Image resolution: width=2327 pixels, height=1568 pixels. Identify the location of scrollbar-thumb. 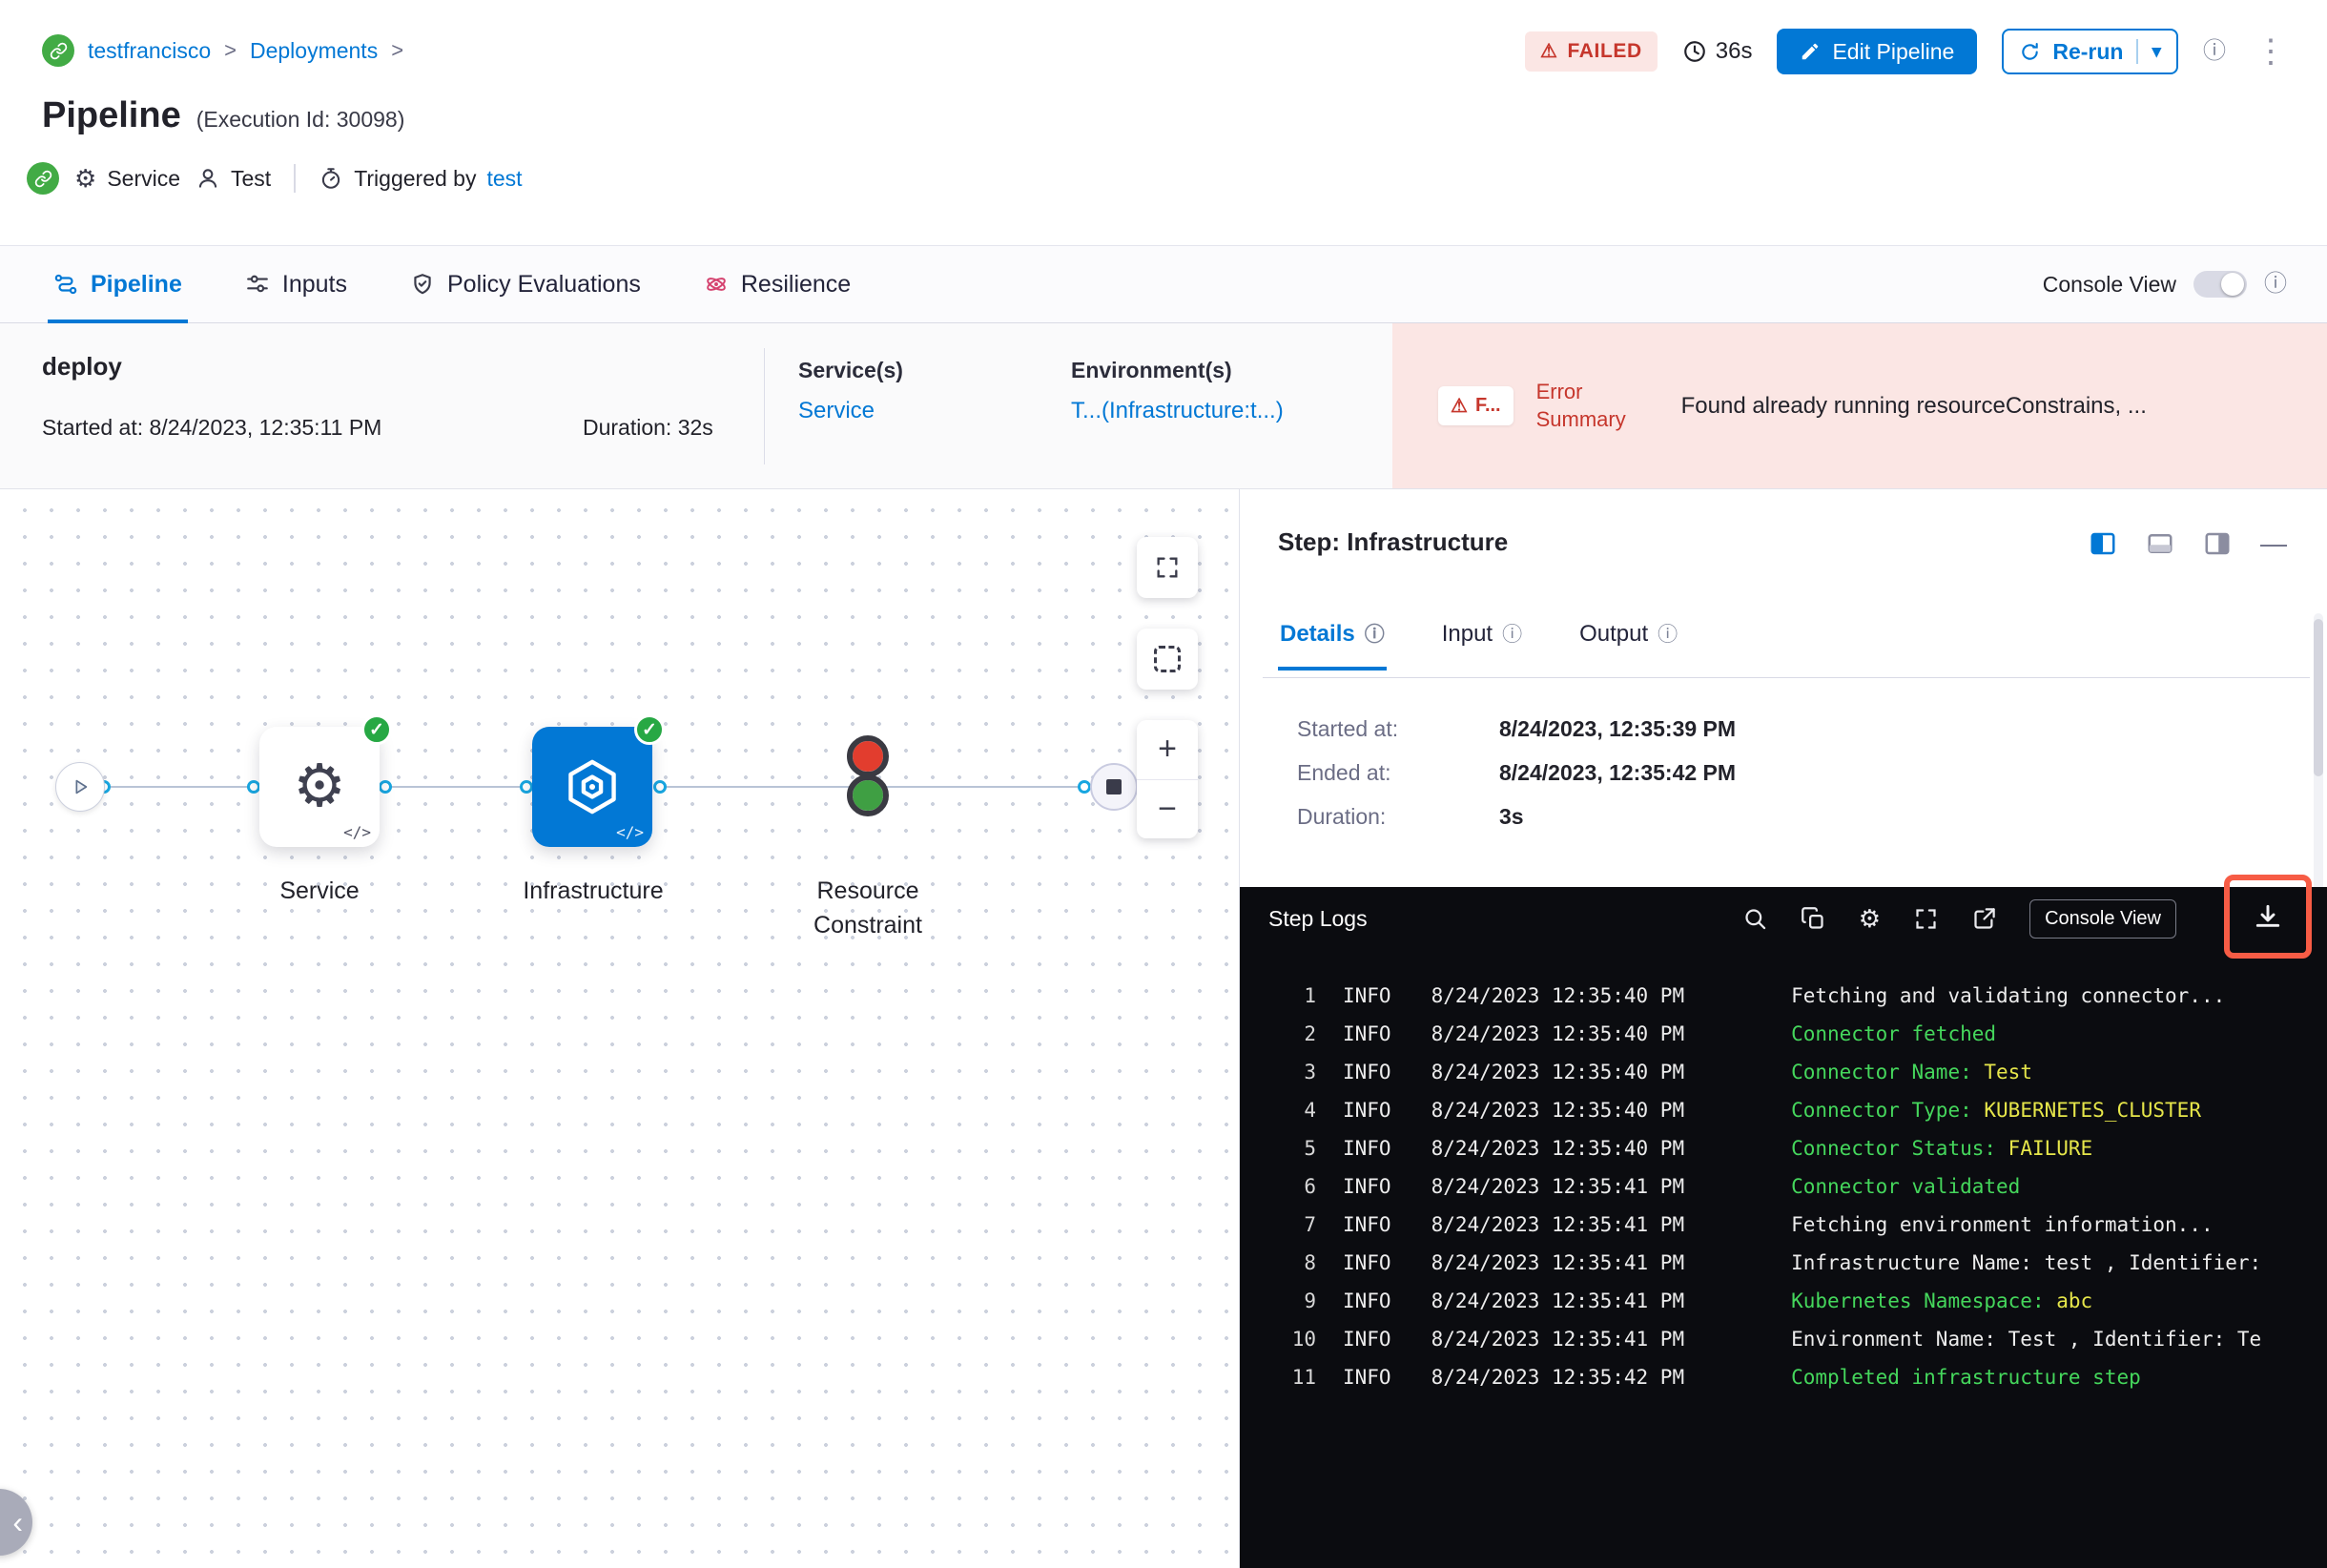
(2318, 697).